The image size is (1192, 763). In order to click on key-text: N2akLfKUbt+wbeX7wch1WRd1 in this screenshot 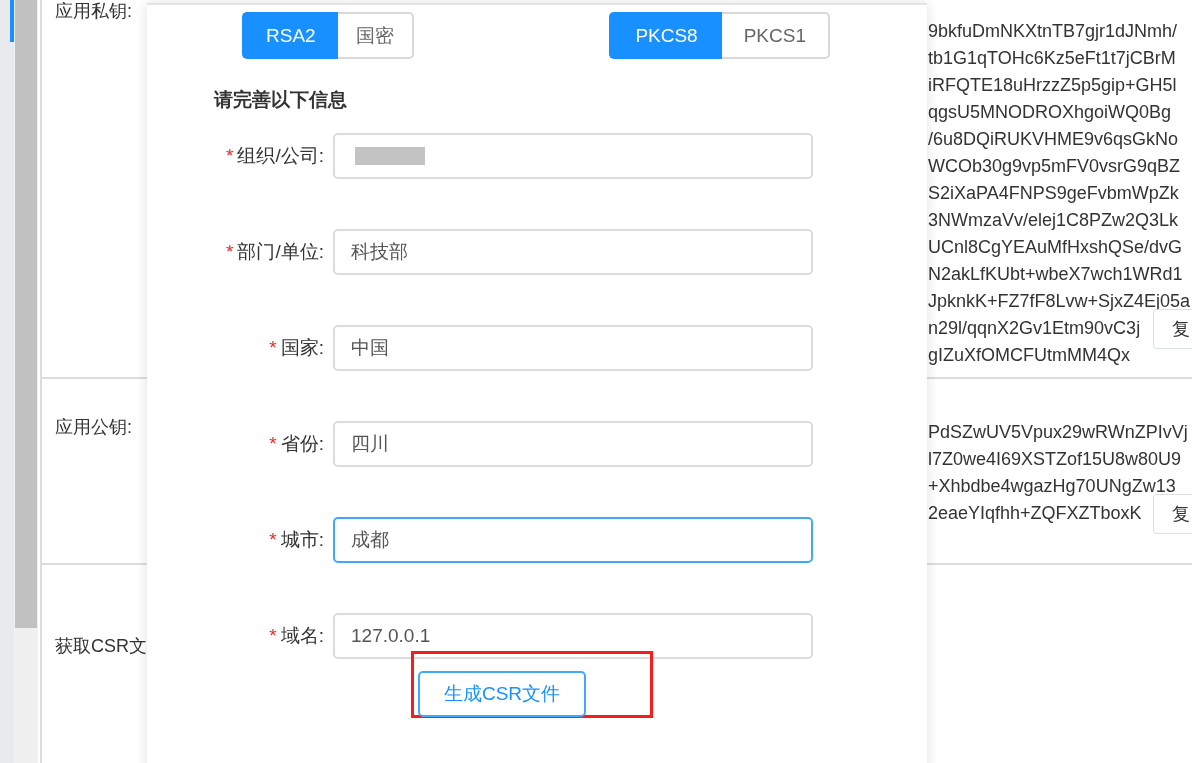, I will do `click(1055, 274)`.